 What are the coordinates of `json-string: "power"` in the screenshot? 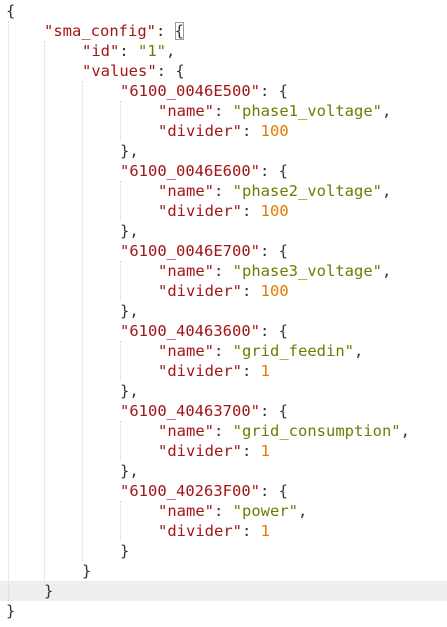 It's located at (265, 511).